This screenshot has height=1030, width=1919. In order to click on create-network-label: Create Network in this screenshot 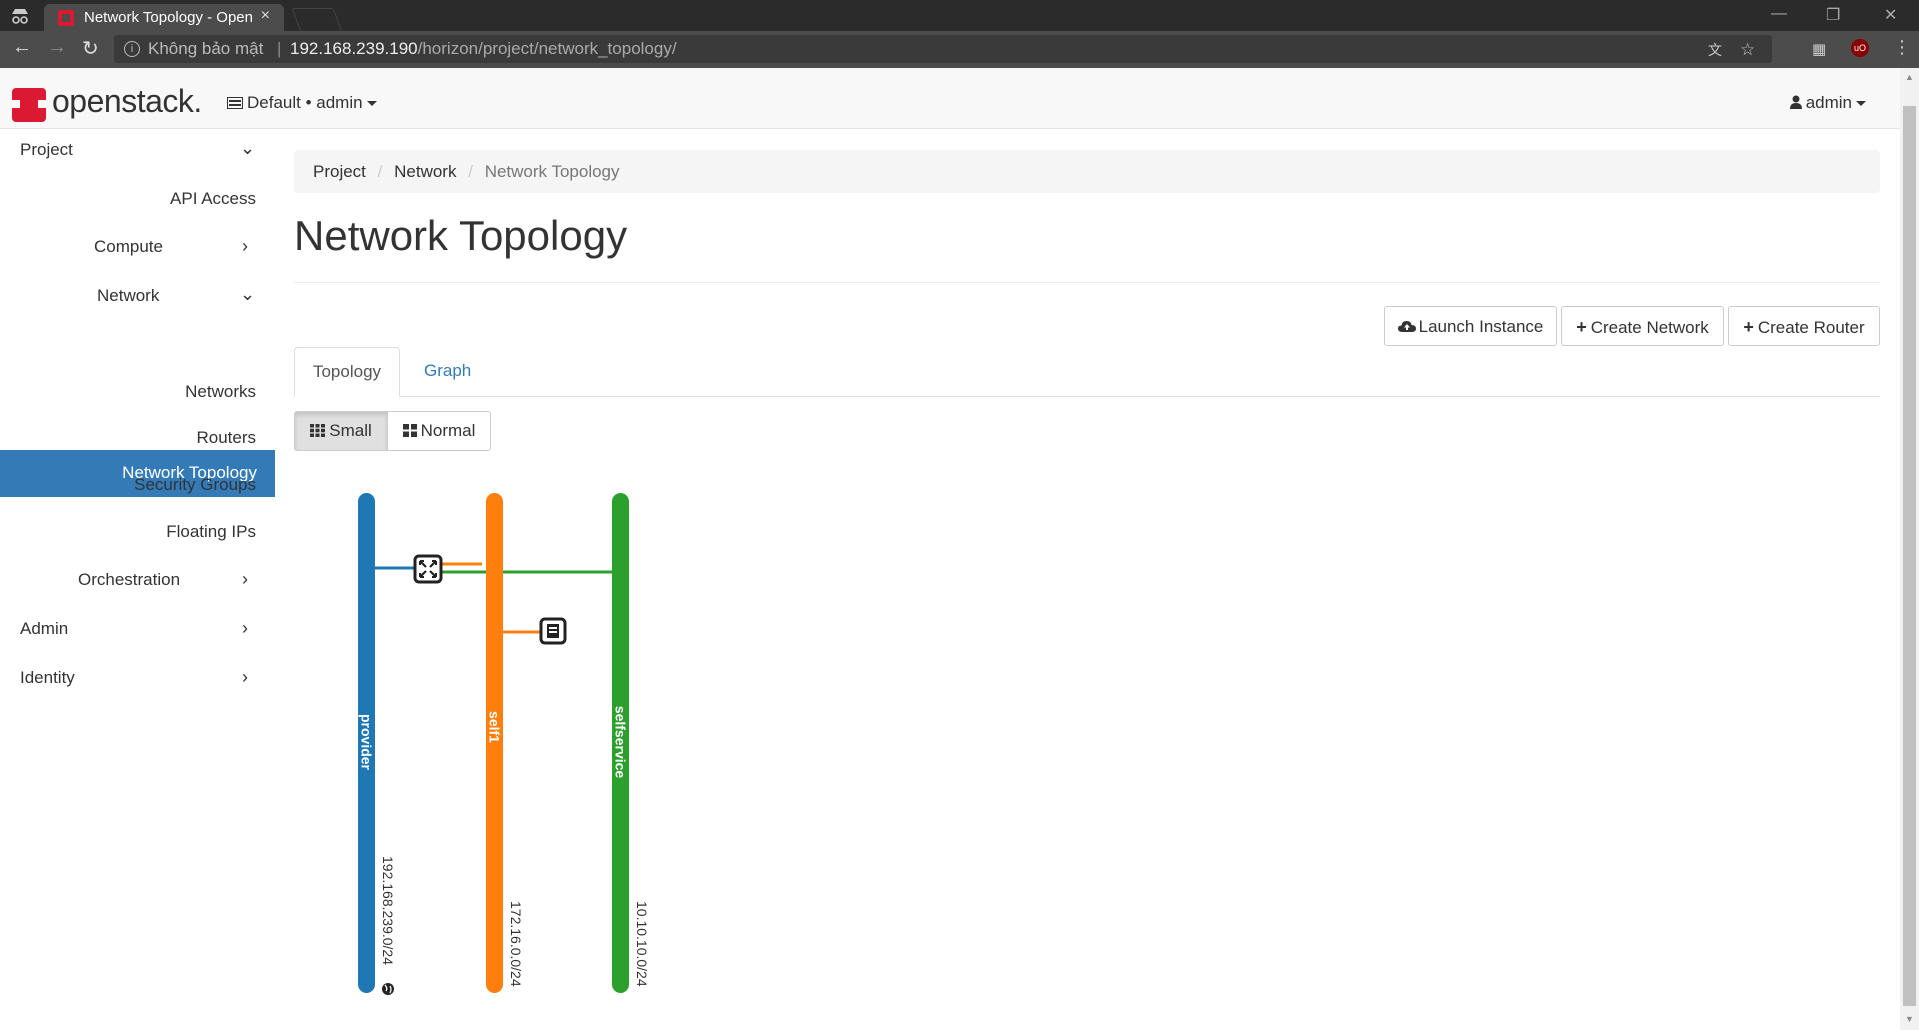, I will do `click(1649, 327)`.